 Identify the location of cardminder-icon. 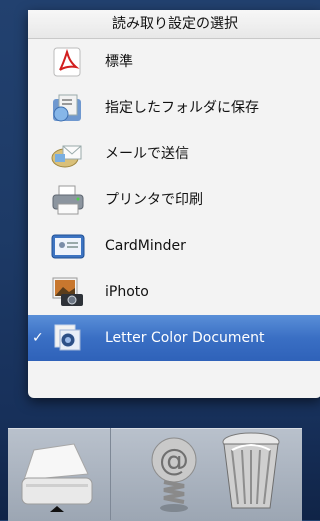
(68, 246).